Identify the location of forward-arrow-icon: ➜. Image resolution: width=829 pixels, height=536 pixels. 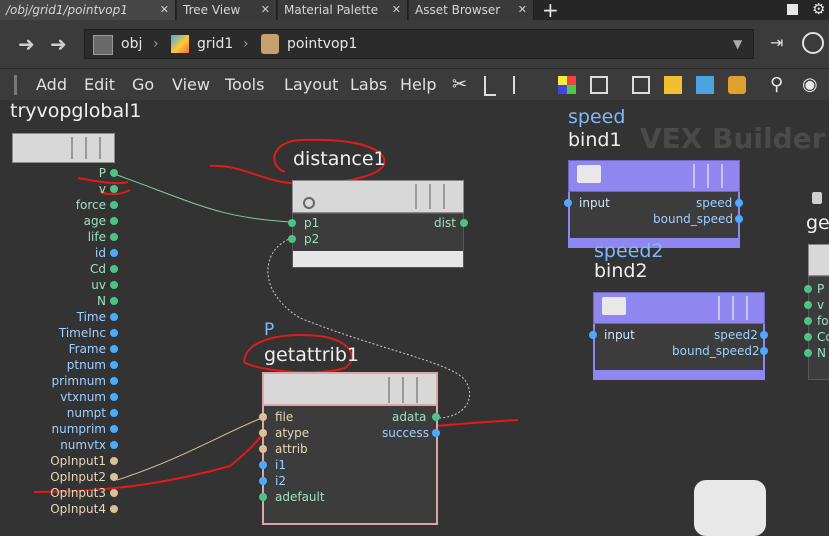
(58, 44).